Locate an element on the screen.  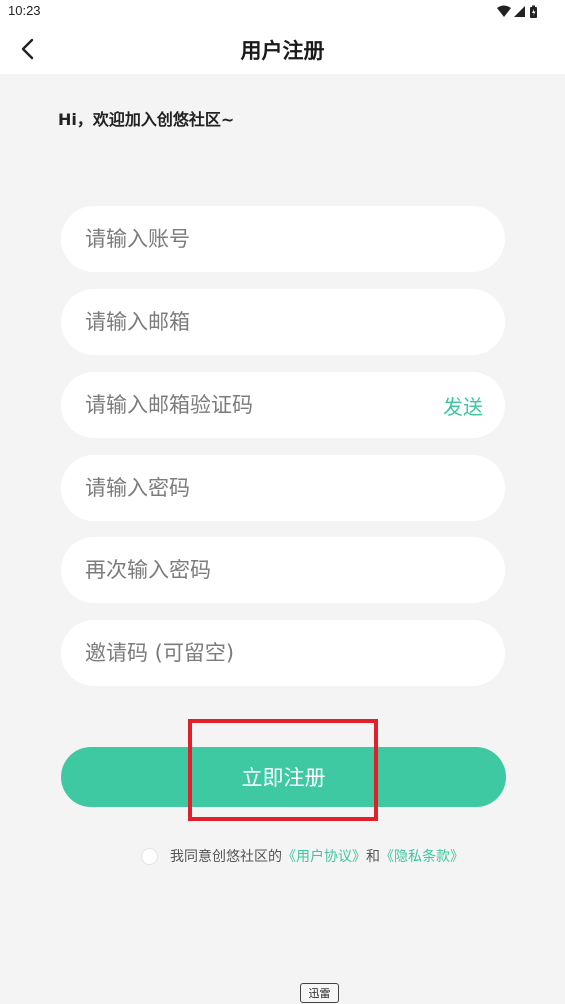
account-input is located at coordinates (255, 239).